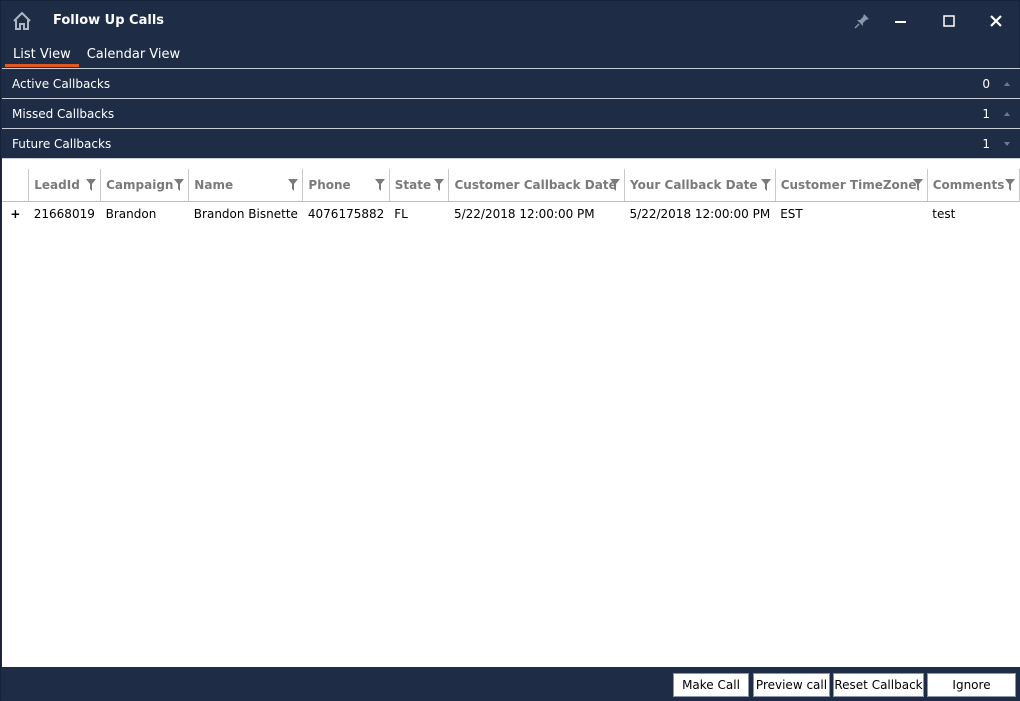  Describe the element at coordinates (63, 114) in the screenshot. I see `section-label: Missed Callbacks` at that location.